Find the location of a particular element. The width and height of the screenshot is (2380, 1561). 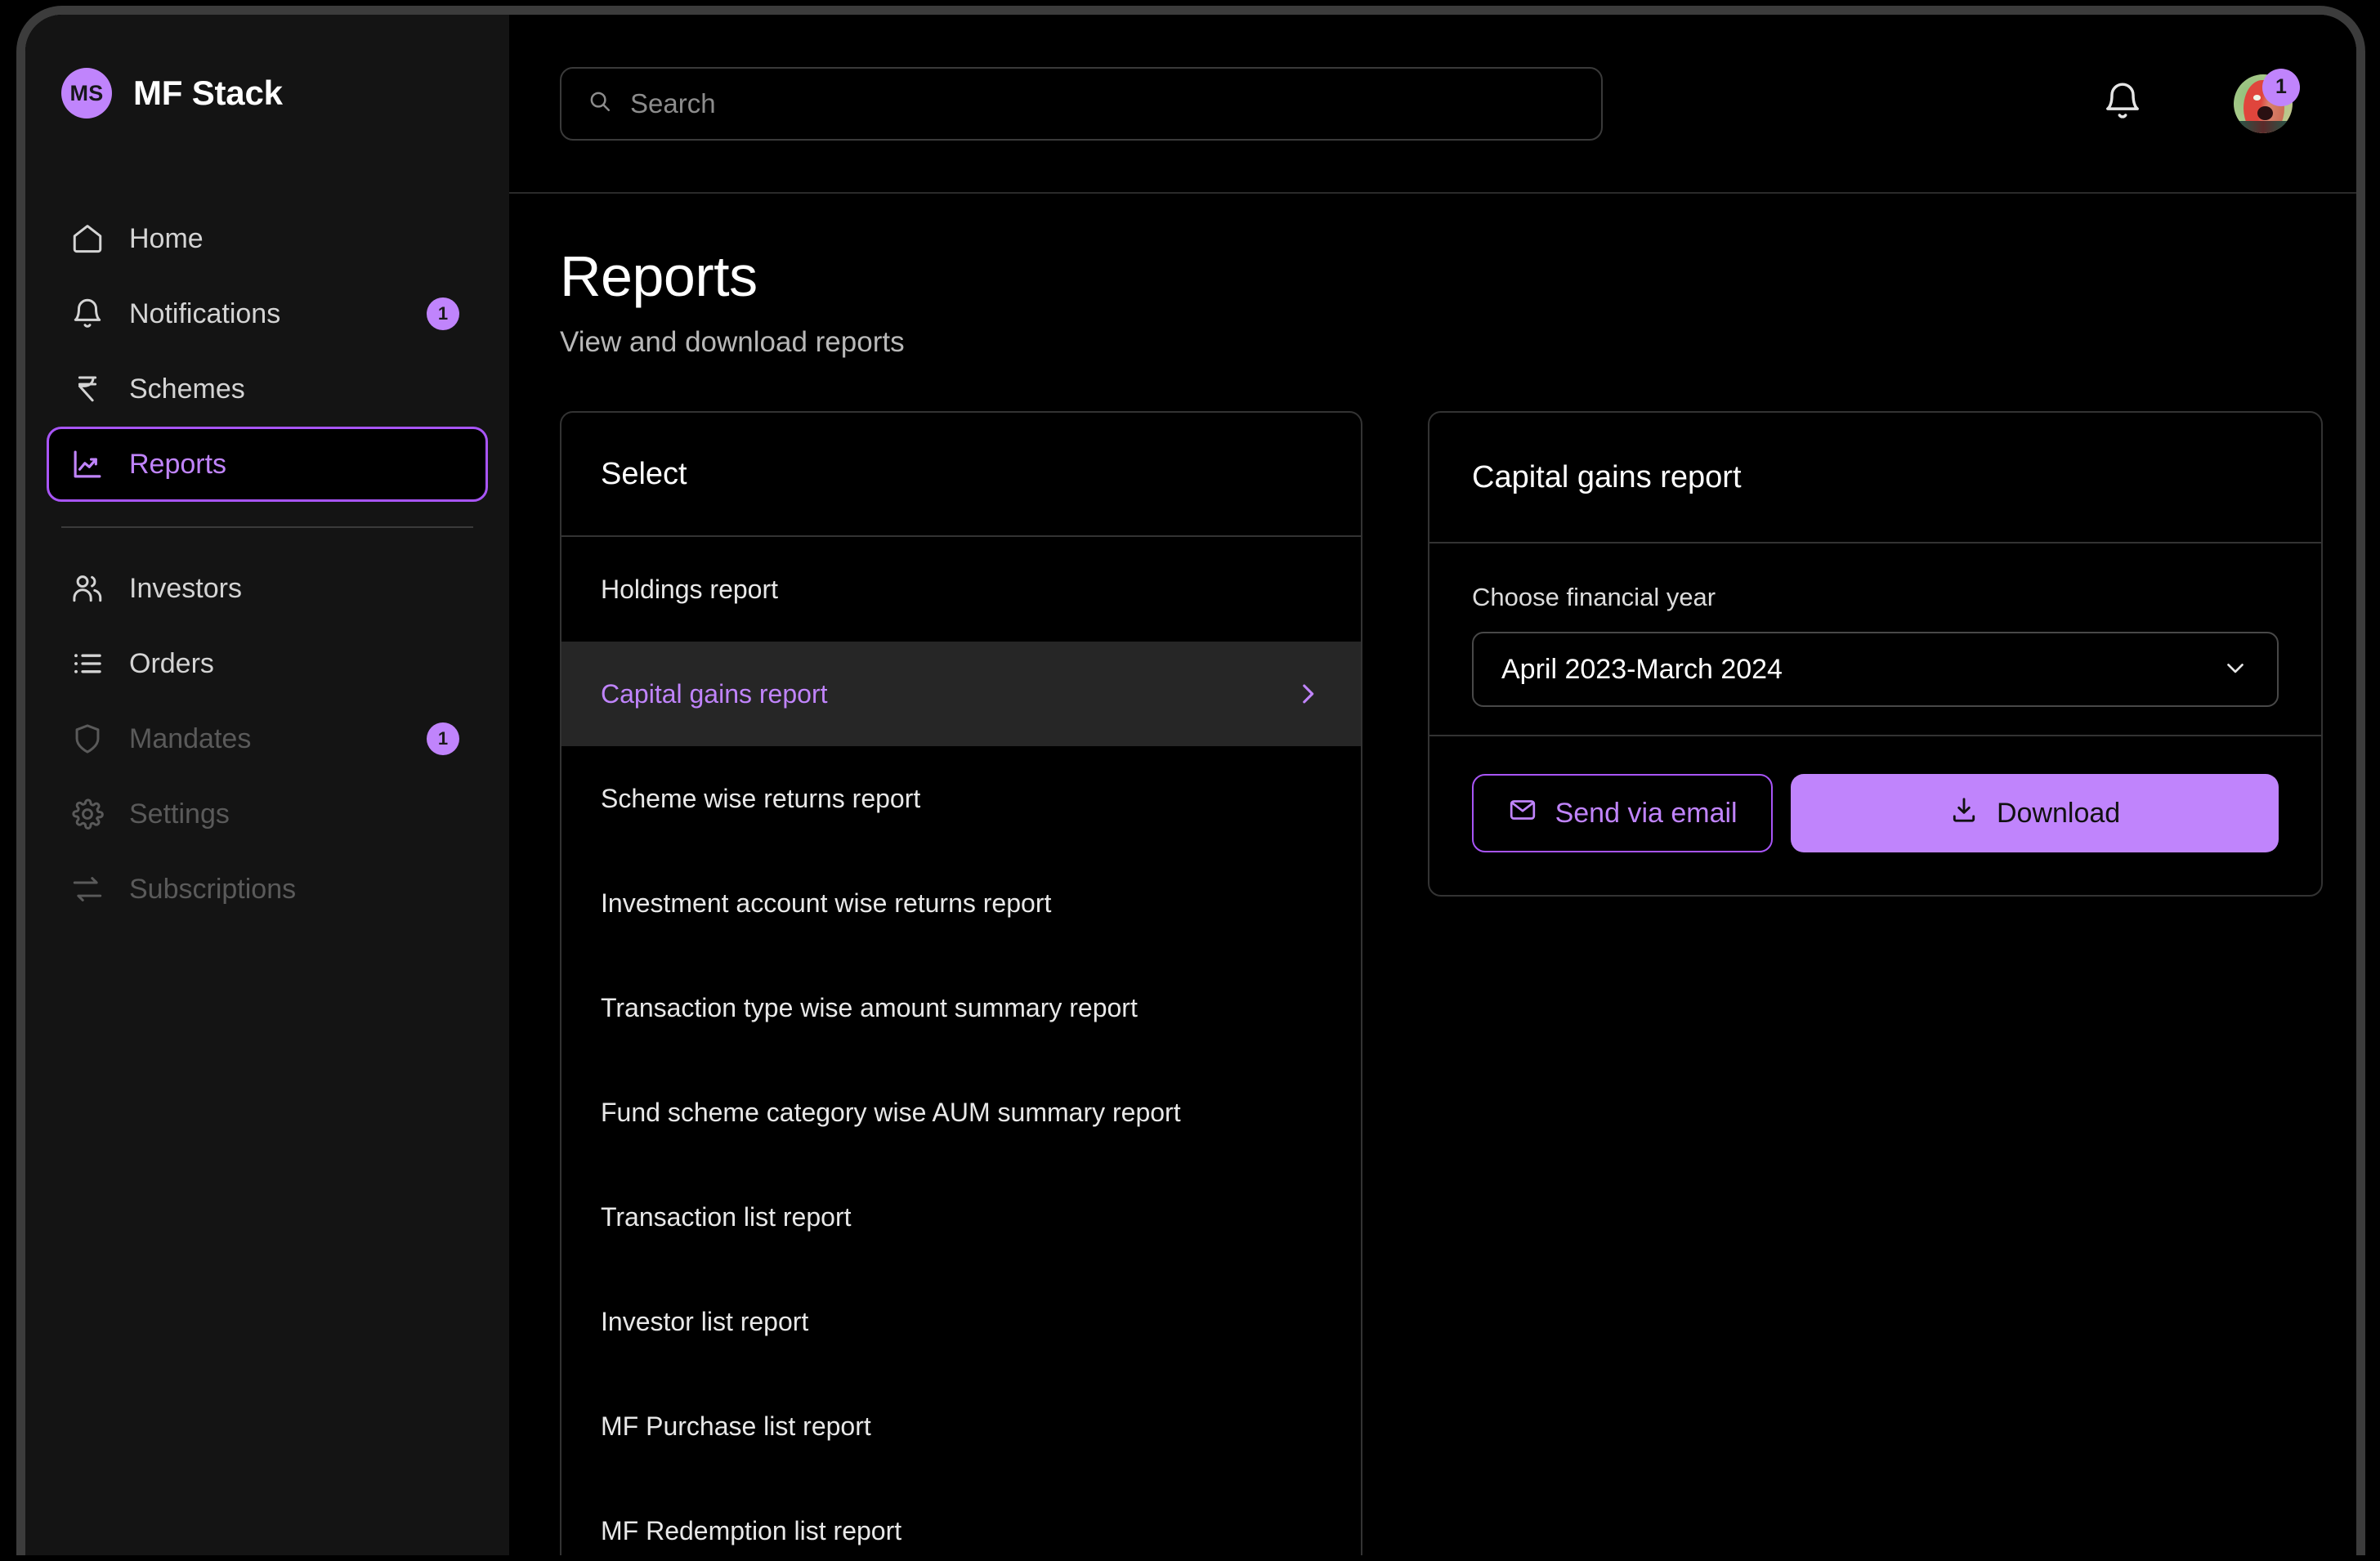

gear-icon is located at coordinates (87, 814).